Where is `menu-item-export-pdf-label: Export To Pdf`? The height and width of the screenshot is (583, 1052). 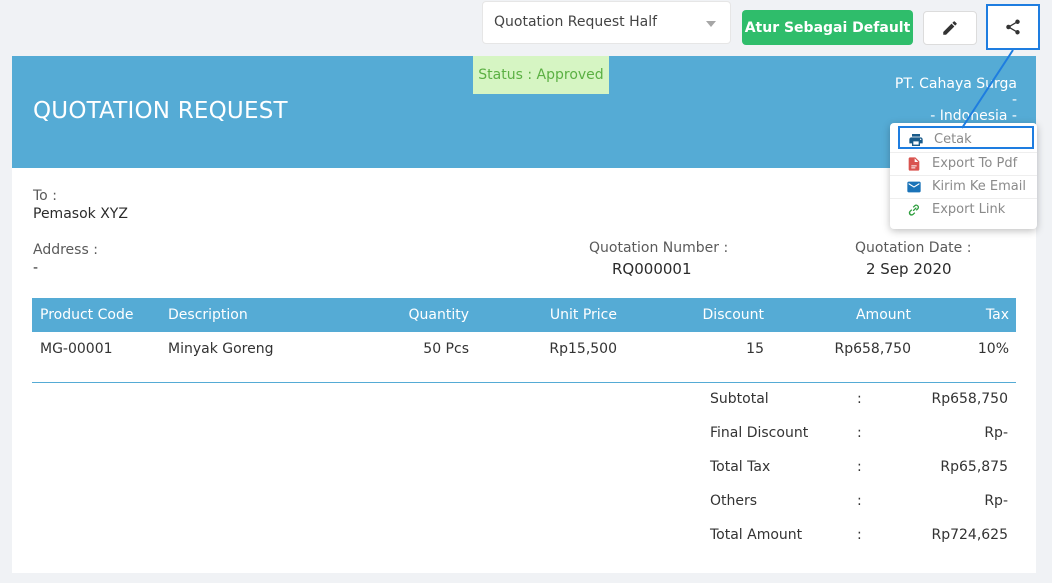
menu-item-export-pdf-label: Export To Pdf is located at coordinates (975, 163).